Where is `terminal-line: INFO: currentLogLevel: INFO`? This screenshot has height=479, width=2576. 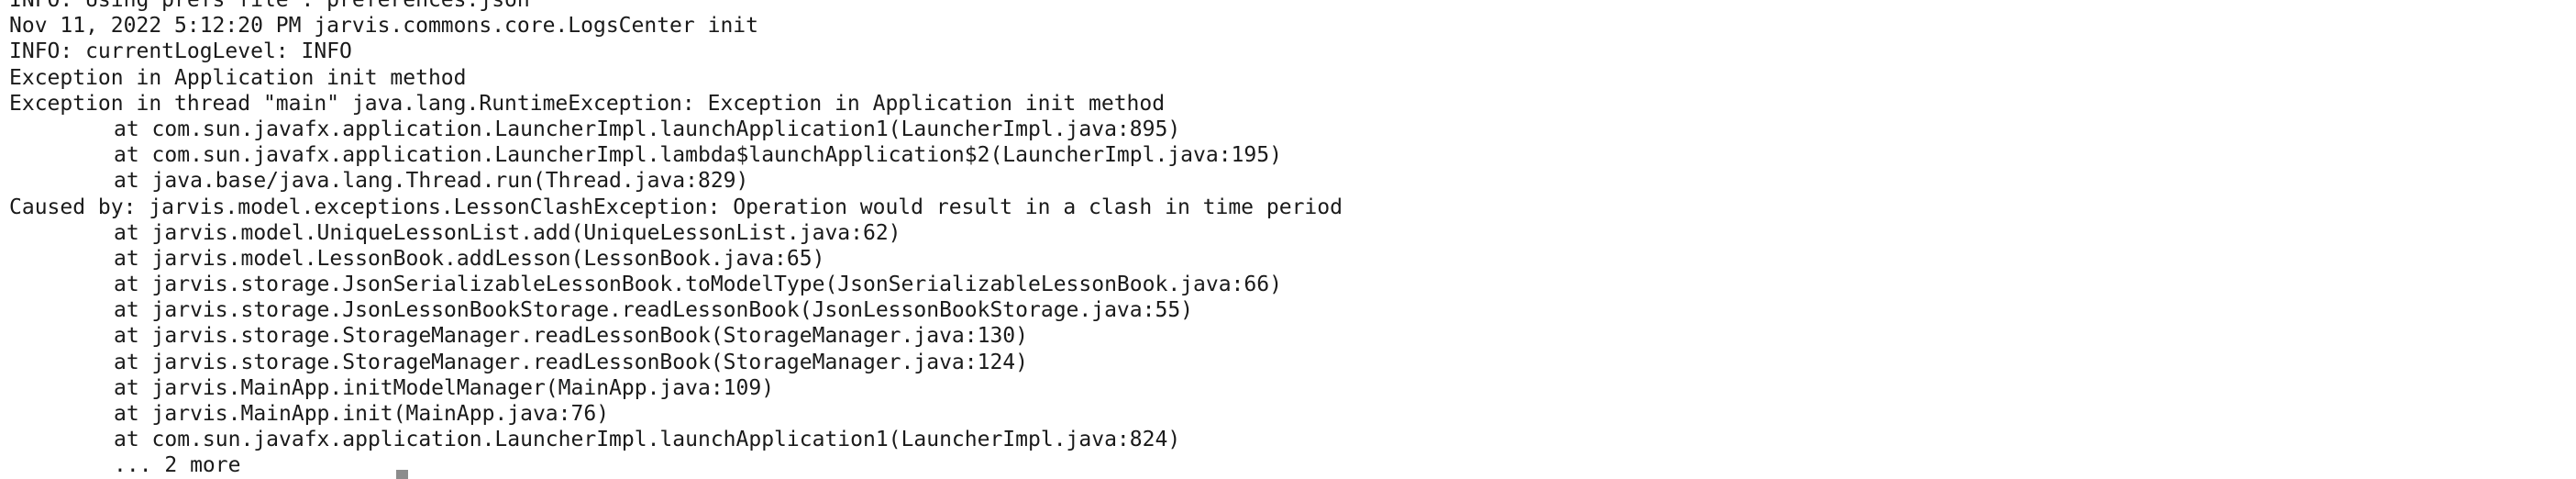 terminal-line: INFO: currentLogLevel: INFO is located at coordinates (180, 51).